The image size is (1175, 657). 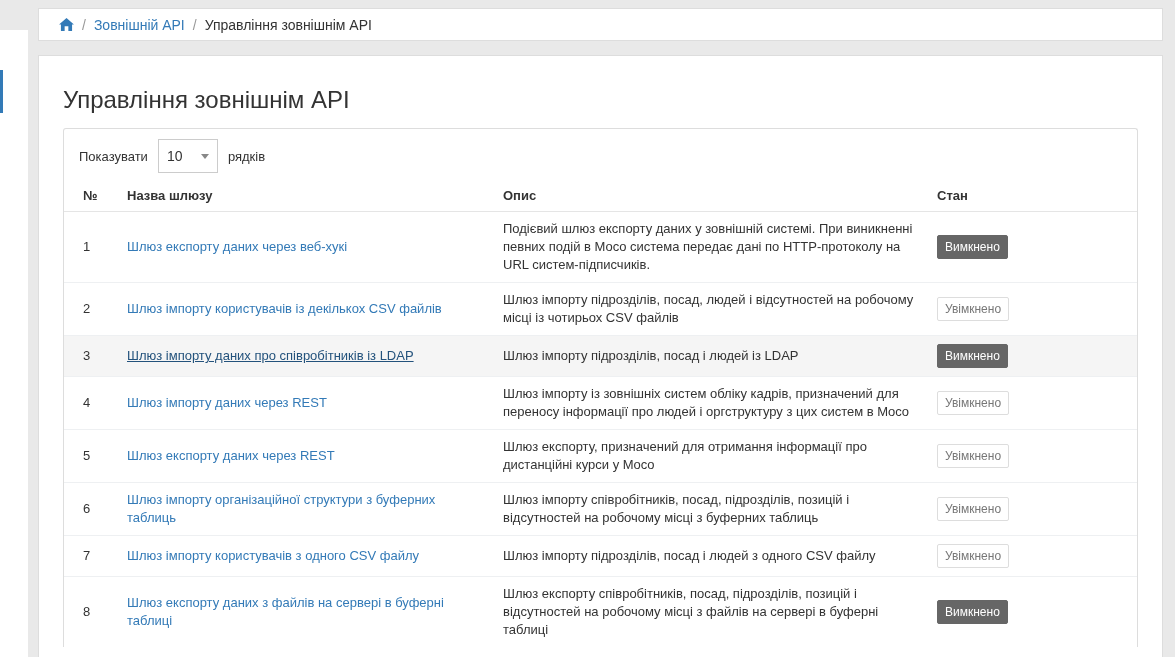 I want to click on row-number: 8, so click(x=87, y=611).